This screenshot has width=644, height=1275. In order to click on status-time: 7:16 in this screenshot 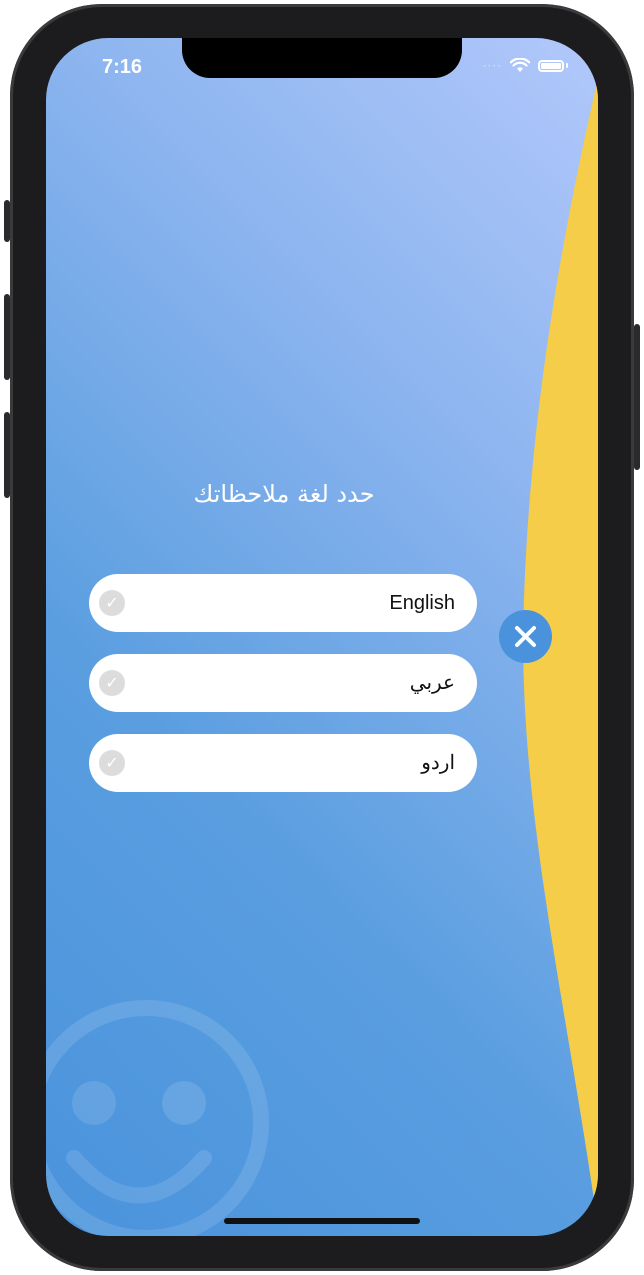, I will do `click(122, 67)`.